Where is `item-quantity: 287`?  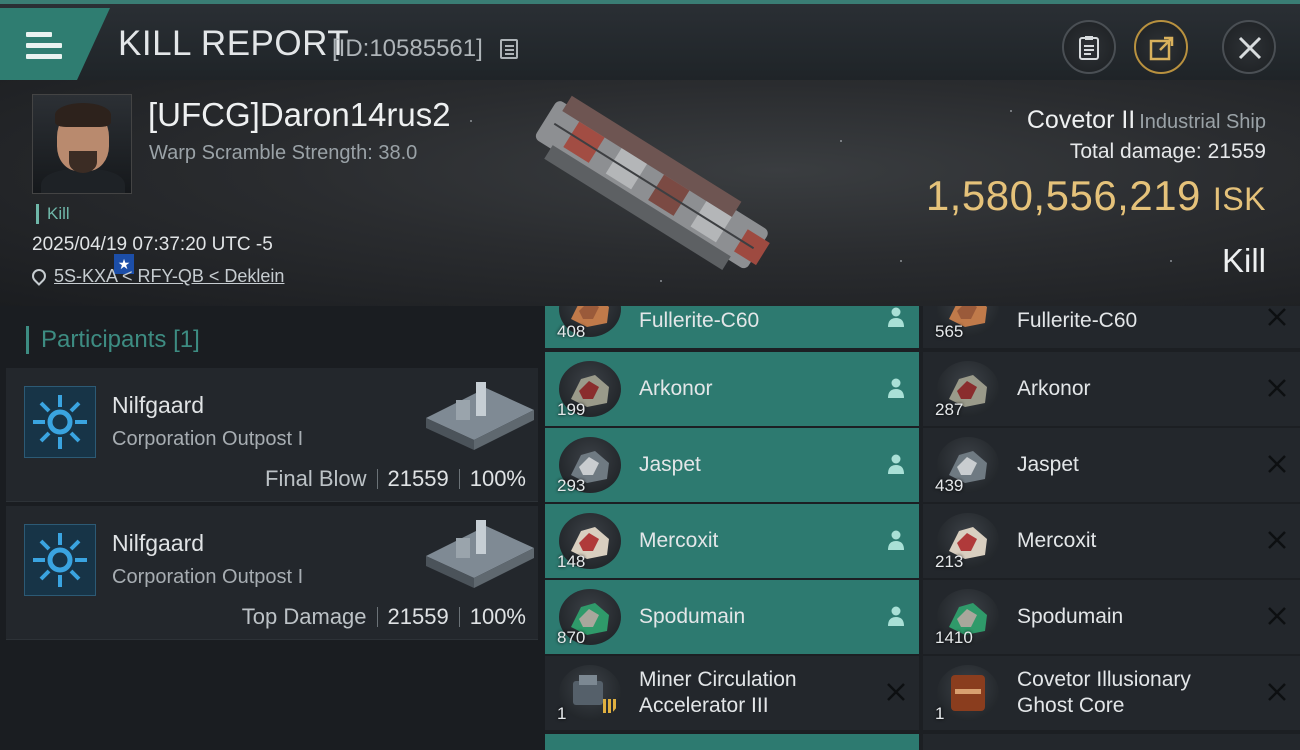
item-quantity: 287 is located at coordinates (949, 409).